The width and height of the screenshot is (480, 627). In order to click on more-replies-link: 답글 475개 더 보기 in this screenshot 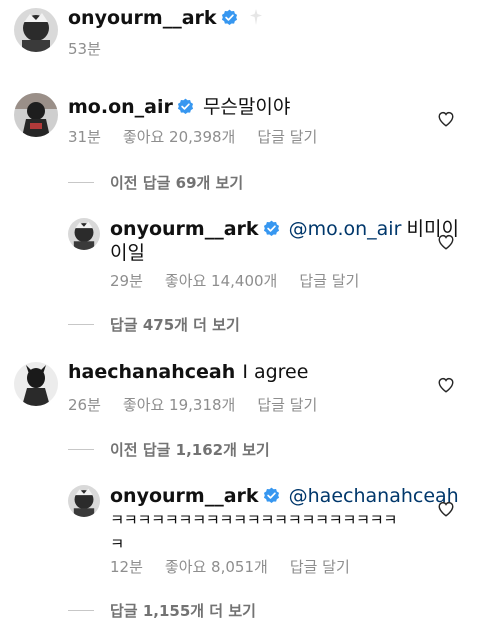, I will do `click(154, 324)`.